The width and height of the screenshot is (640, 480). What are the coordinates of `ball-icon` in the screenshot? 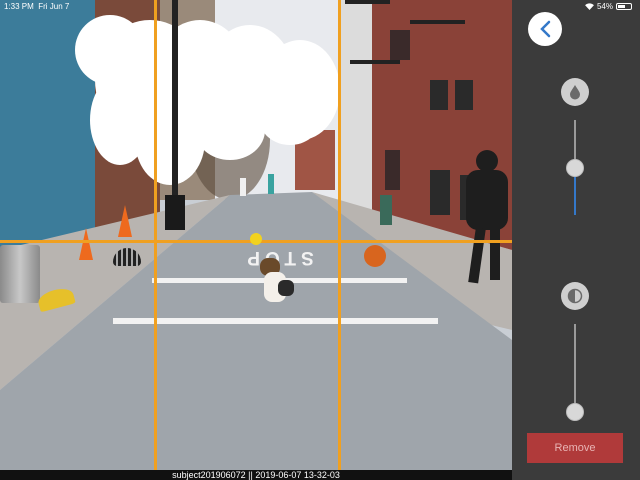 It's located at (375, 256).